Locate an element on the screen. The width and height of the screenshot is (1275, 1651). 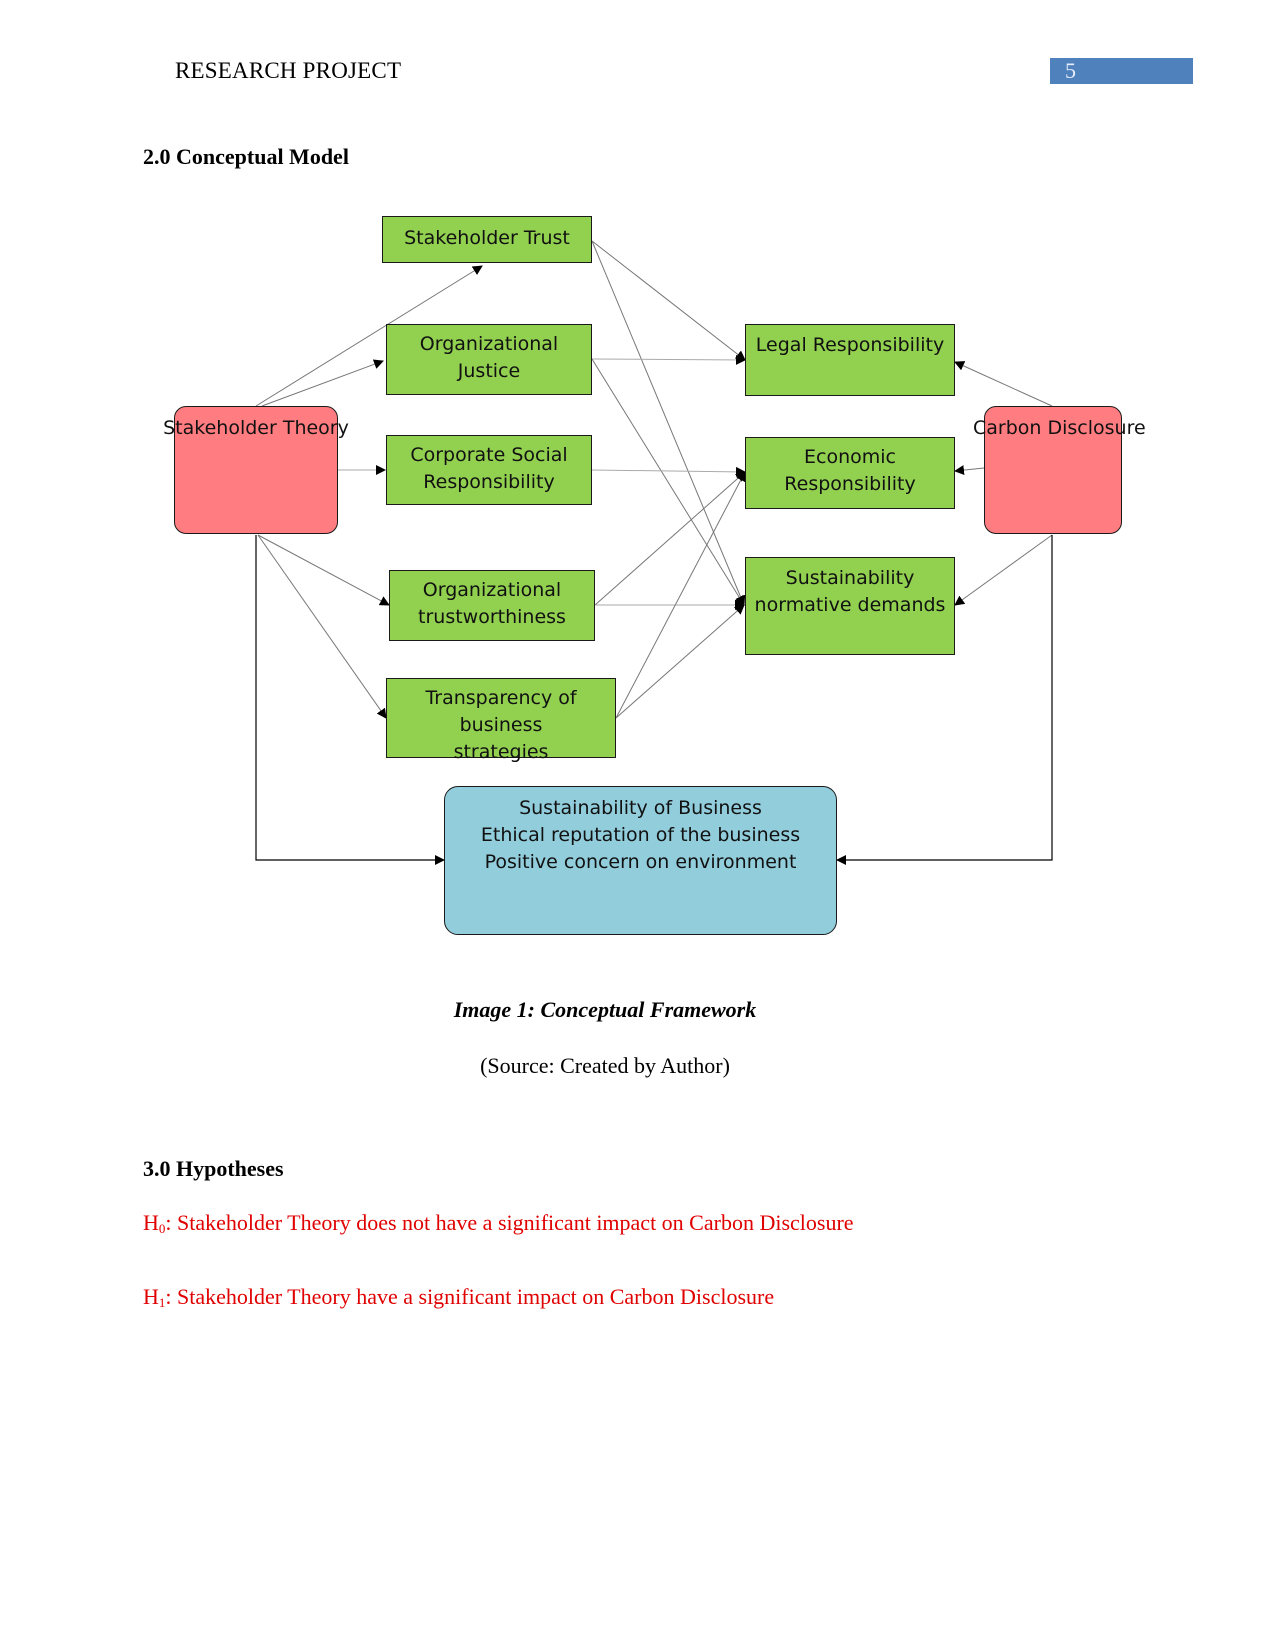
figure-source: (Source: Created by Author) is located at coordinates (605, 1065).